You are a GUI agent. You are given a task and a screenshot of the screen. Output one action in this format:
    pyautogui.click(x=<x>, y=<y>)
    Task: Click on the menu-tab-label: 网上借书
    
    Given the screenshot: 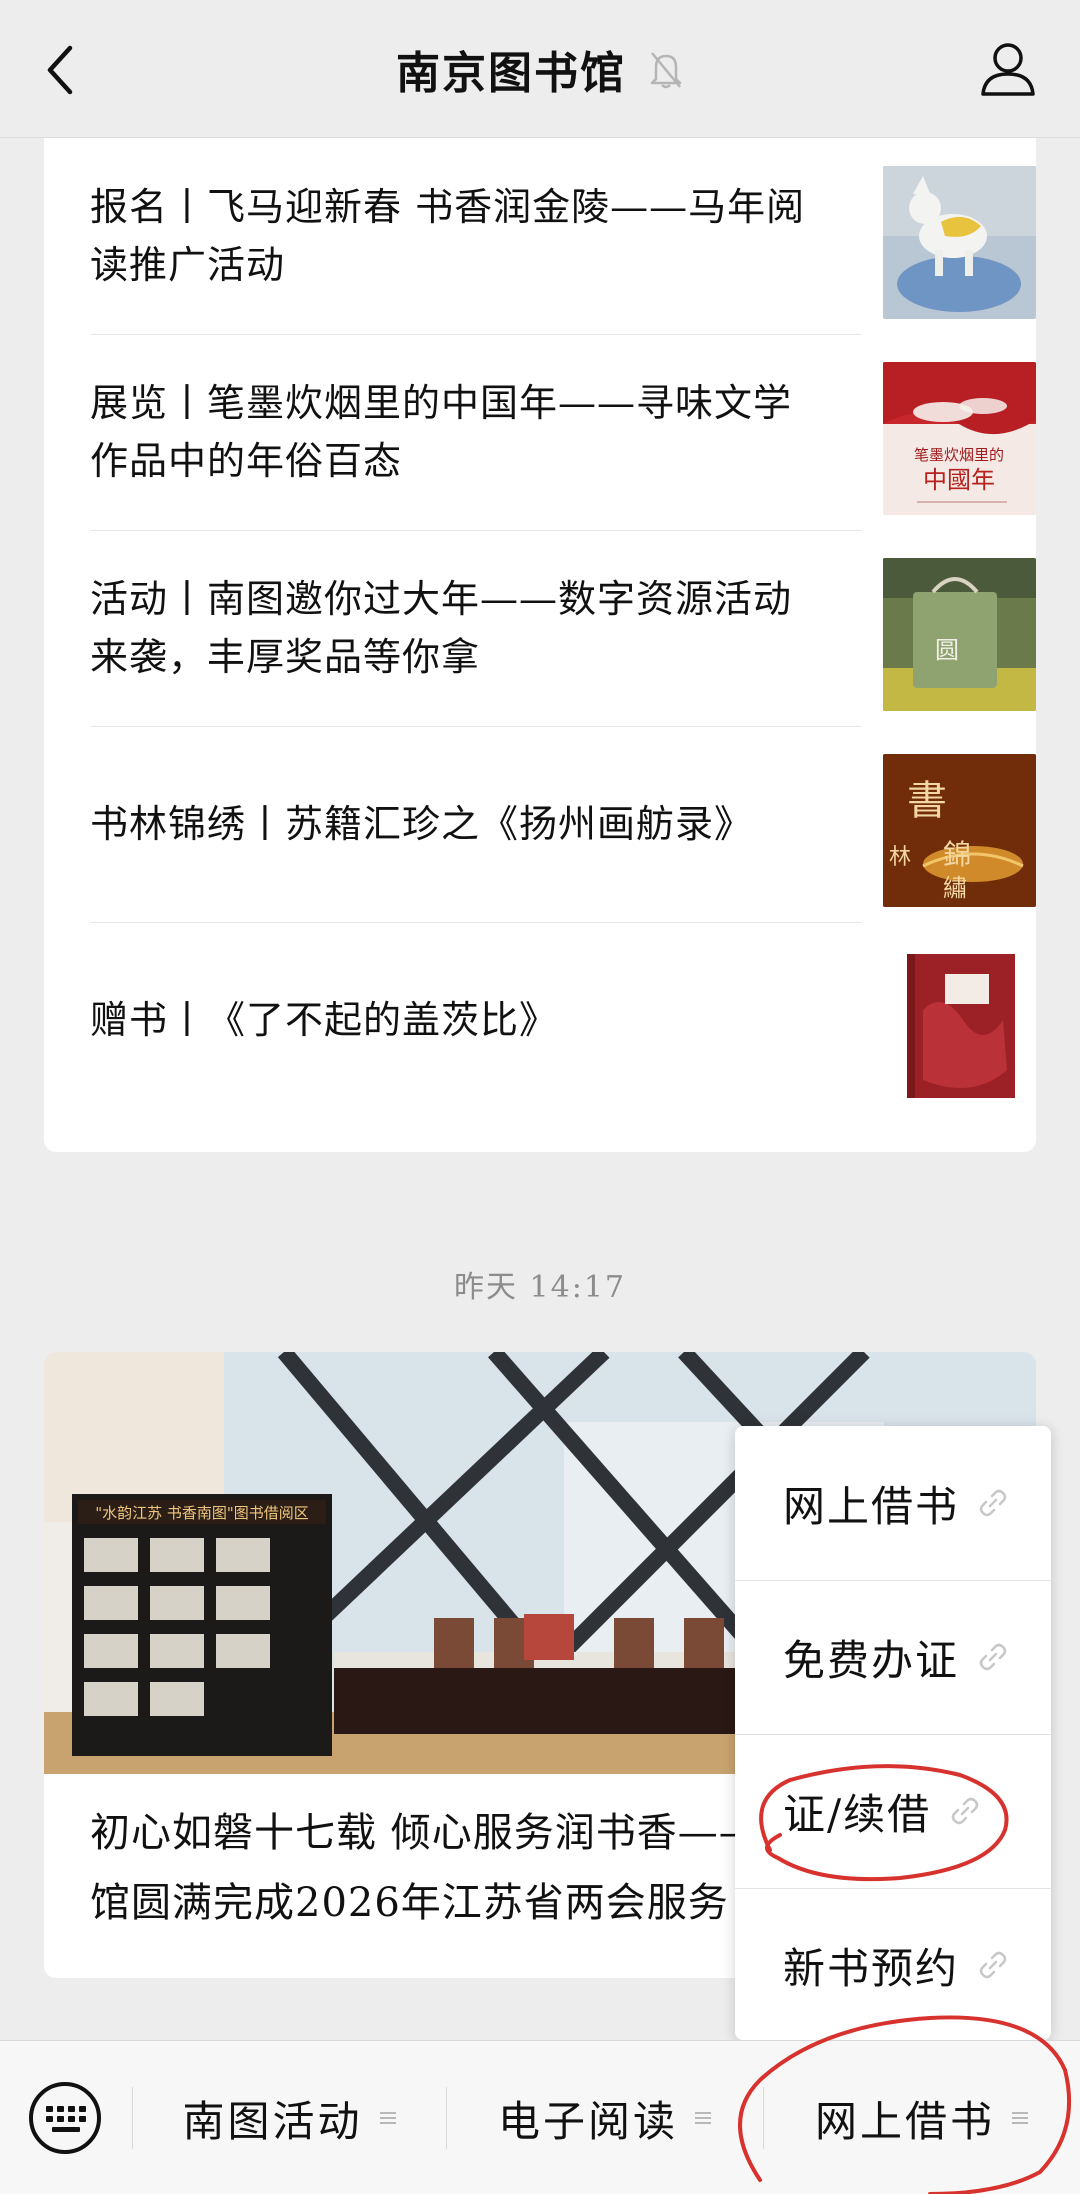 What is the action you would take?
    pyautogui.click(x=904, y=2121)
    